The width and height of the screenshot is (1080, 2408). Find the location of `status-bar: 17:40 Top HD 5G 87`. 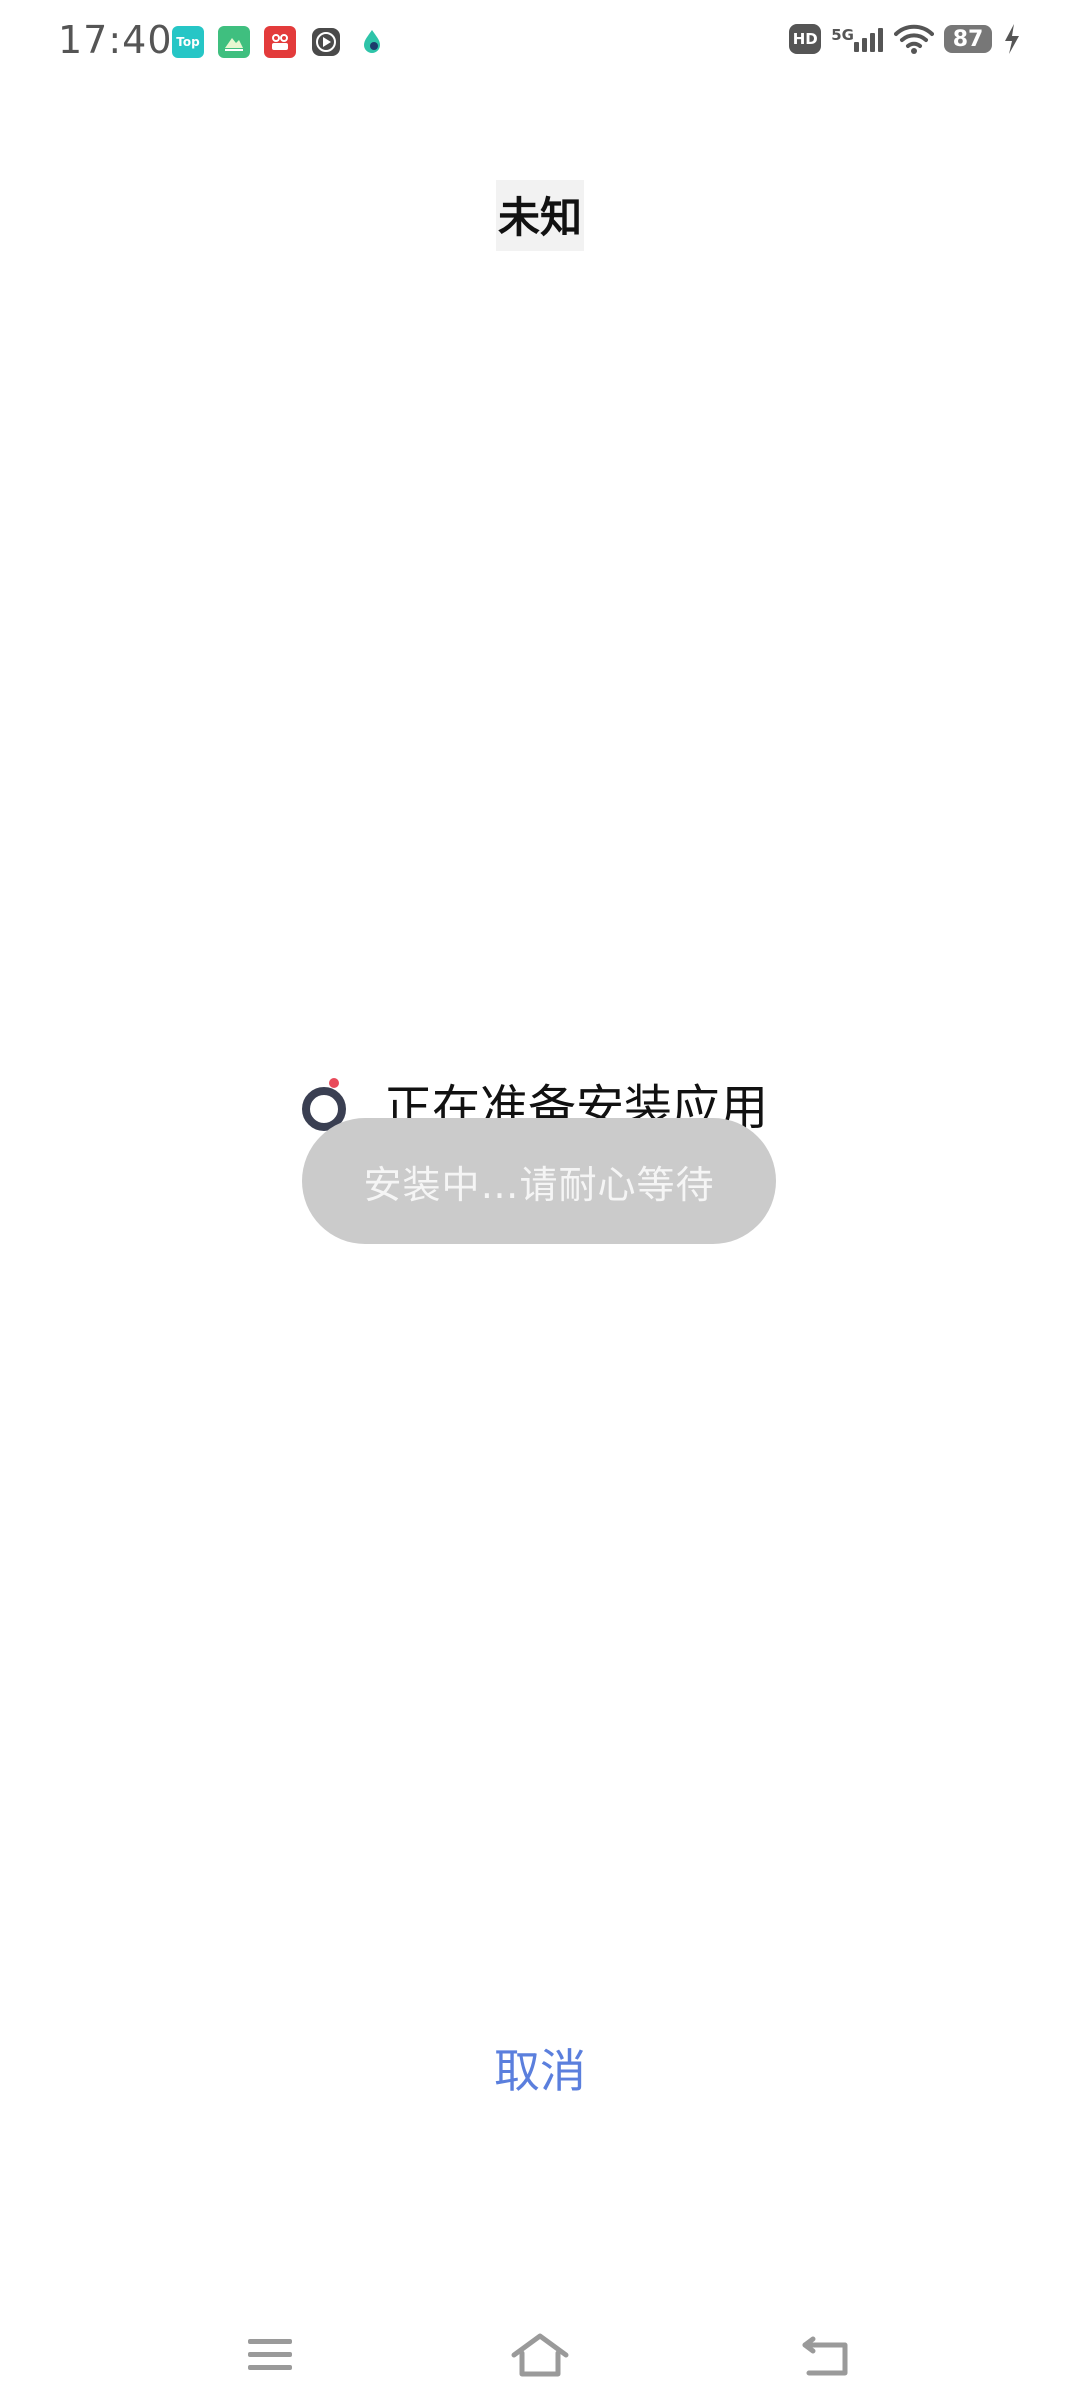

status-bar: 17:40 Top HD 5G 87 is located at coordinates (540, 42).